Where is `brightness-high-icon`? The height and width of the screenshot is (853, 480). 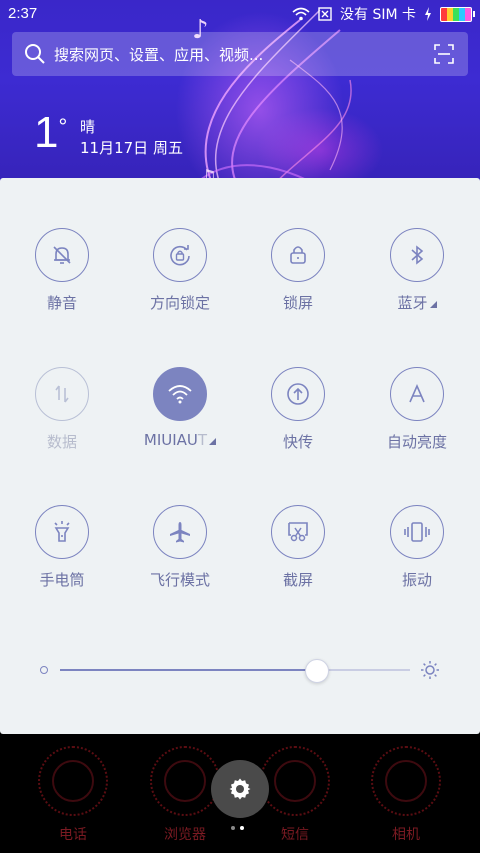
brightness-high-icon is located at coordinates (430, 670).